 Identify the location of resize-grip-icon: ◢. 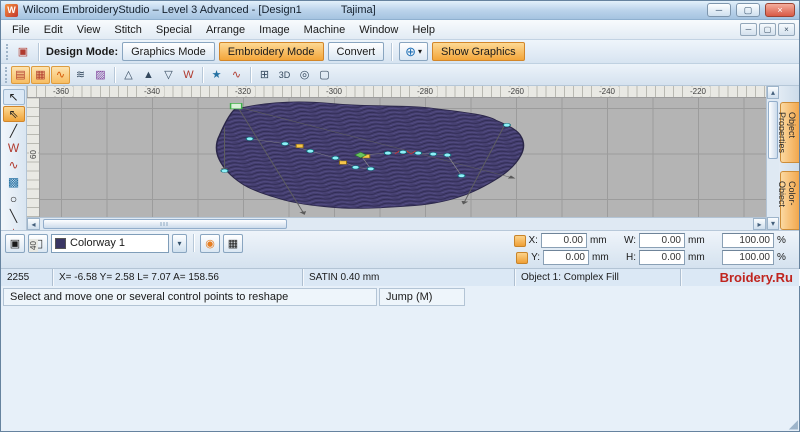
(793, 424).